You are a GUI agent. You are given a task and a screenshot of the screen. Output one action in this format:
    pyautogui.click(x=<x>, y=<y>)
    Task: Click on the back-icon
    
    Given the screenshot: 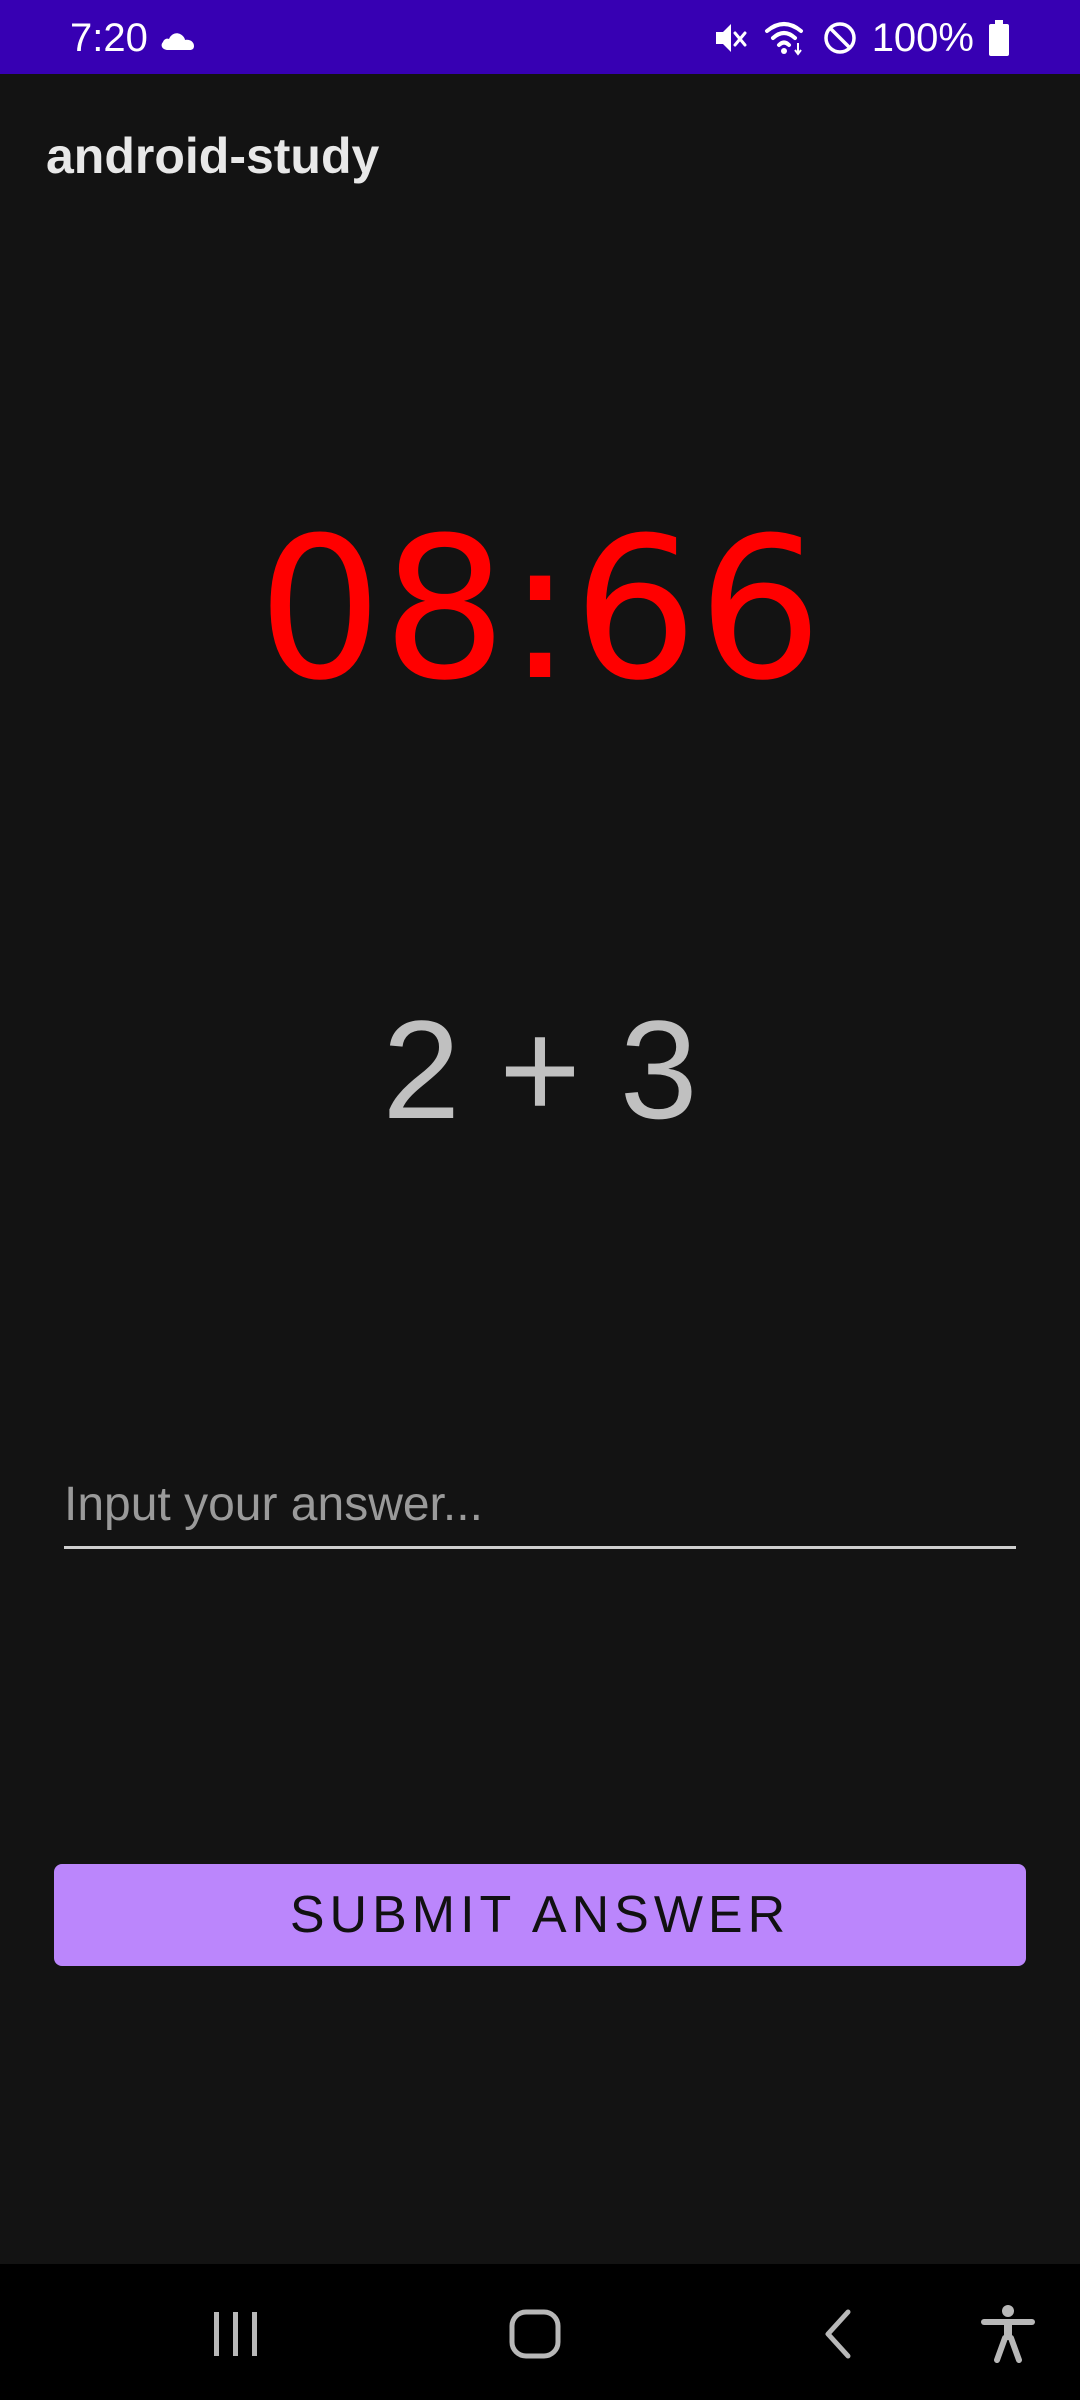 What is the action you would take?
    pyautogui.click(x=840, y=2334)
    